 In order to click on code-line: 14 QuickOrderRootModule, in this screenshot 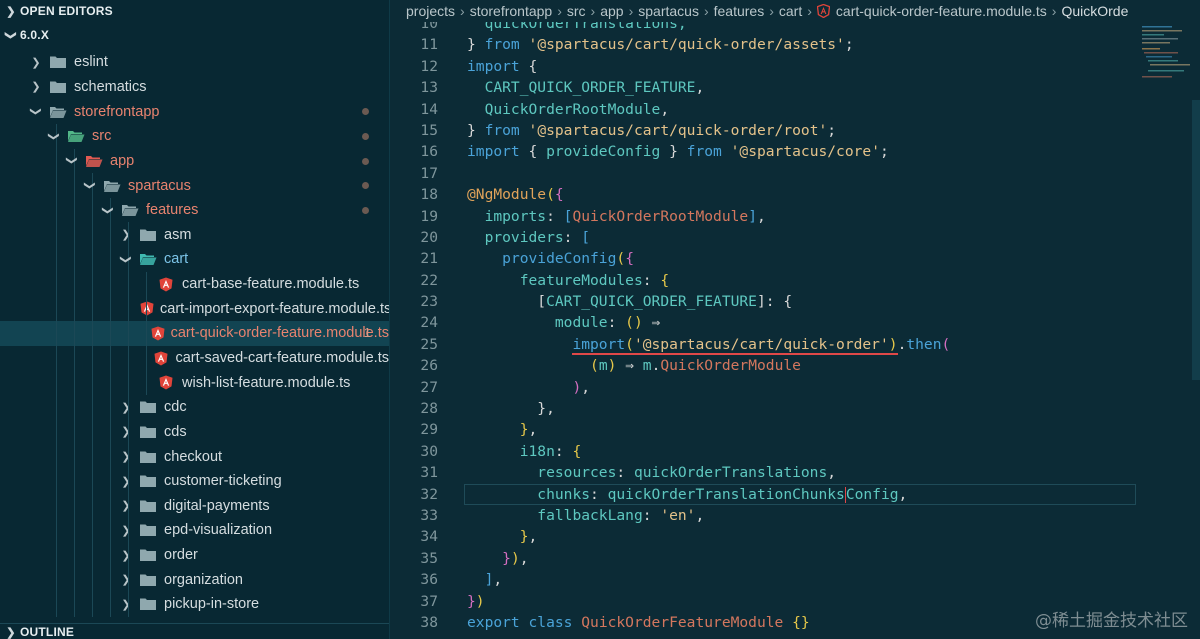, I will do `click(795, 109)`.